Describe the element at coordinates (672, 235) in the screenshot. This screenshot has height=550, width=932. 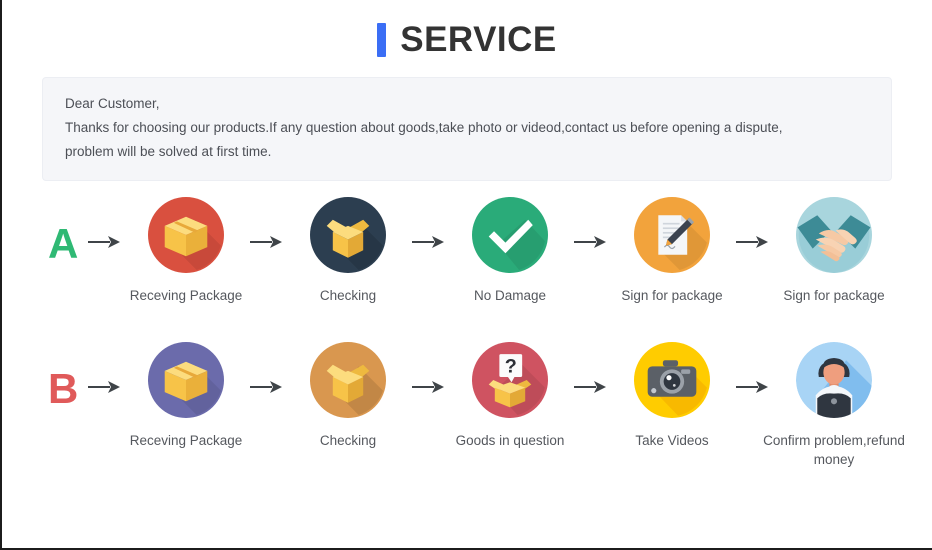
I see `document-pen-icon` at that location.